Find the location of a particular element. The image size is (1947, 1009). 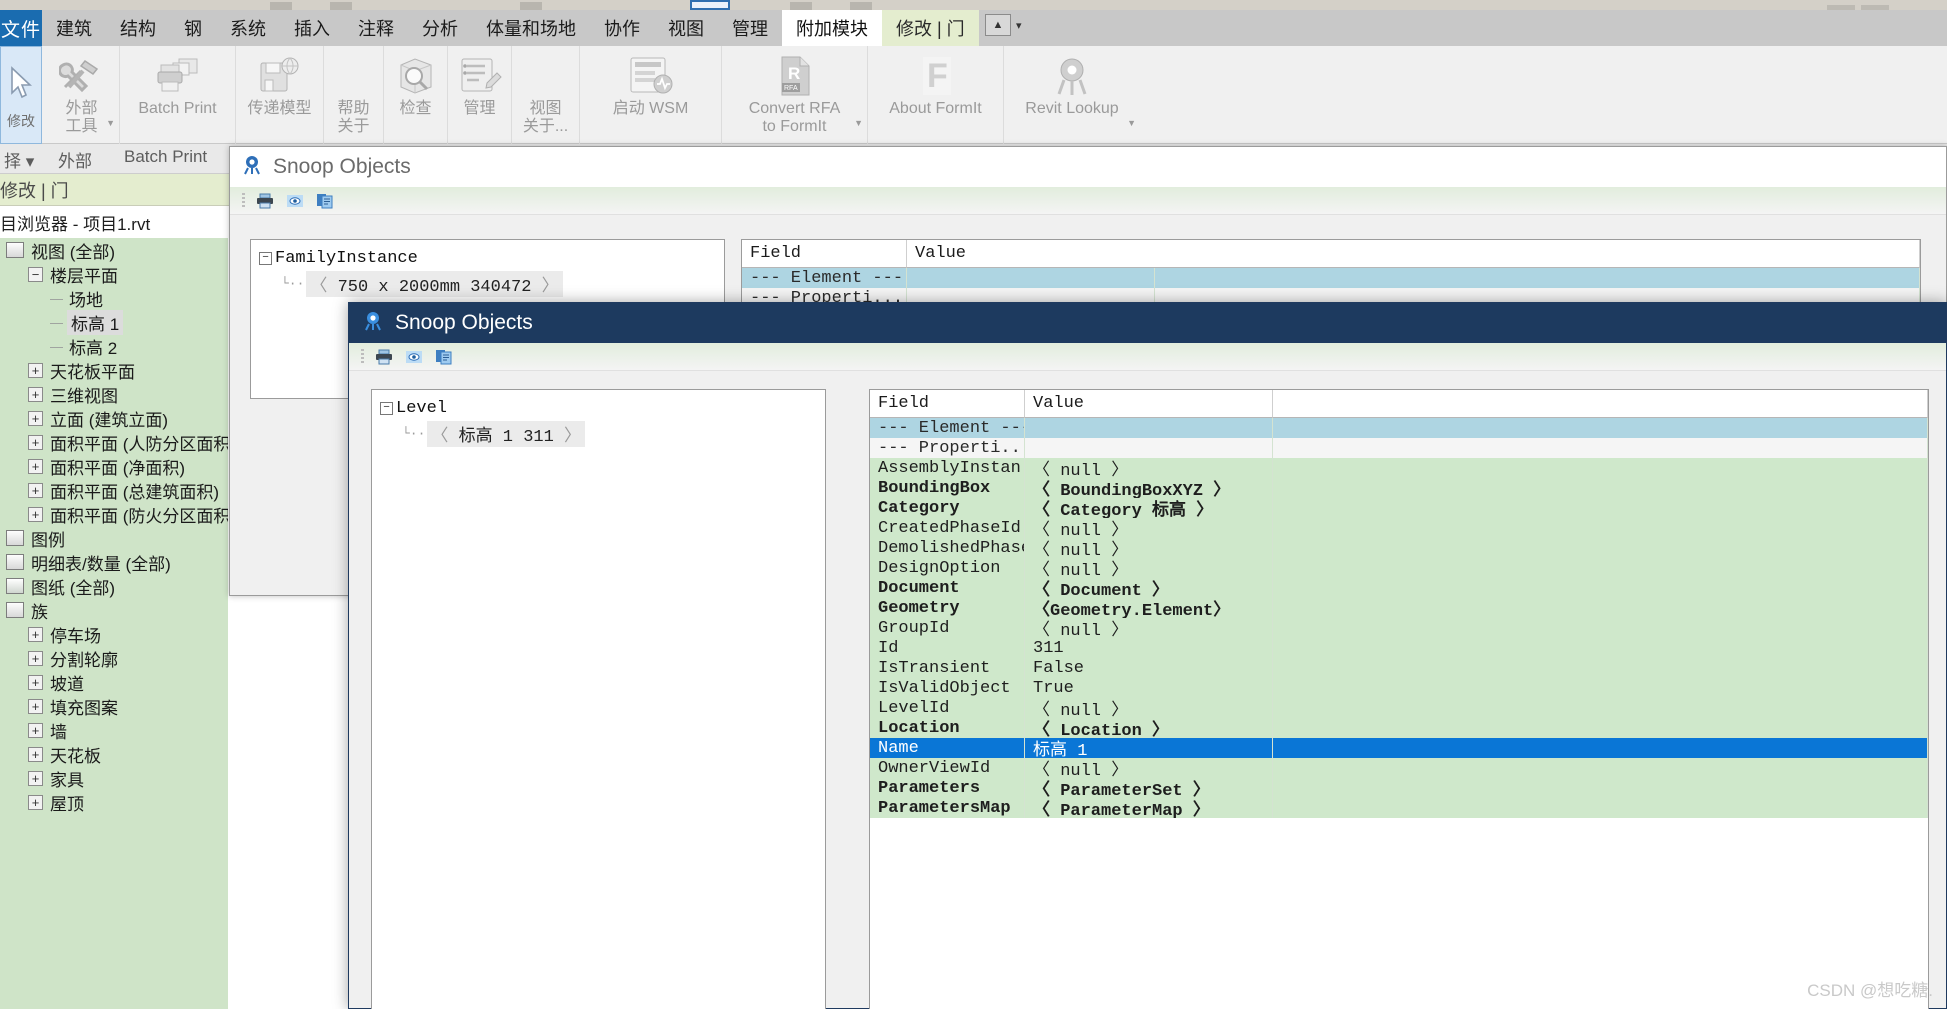

browser-tree-item: + 墙 is located at coordinates (114, 730).